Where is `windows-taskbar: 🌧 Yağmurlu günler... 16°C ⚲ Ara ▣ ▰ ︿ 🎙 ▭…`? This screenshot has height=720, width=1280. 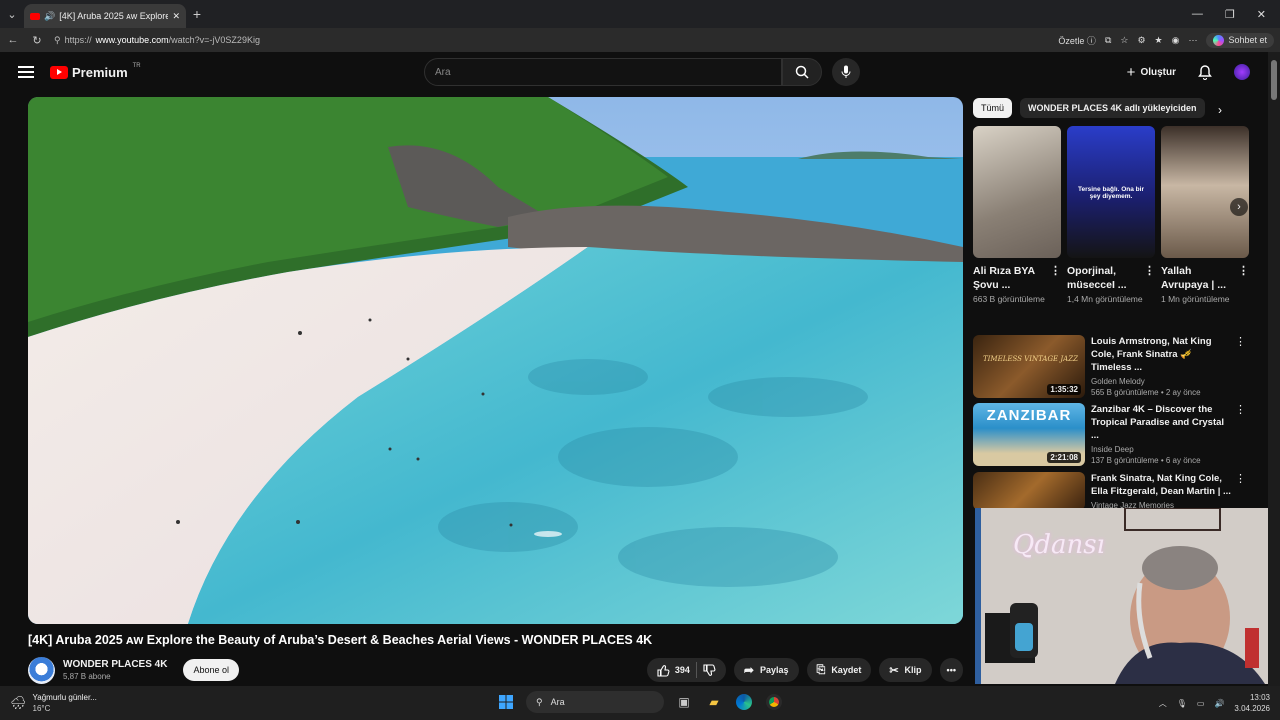 windows-taskbar: 🌧 Yağmurlu günler... 16°C ⚲ Ara ▣ ▰ ︿ 🎙 ▭… is located at coordinates (640, 703).